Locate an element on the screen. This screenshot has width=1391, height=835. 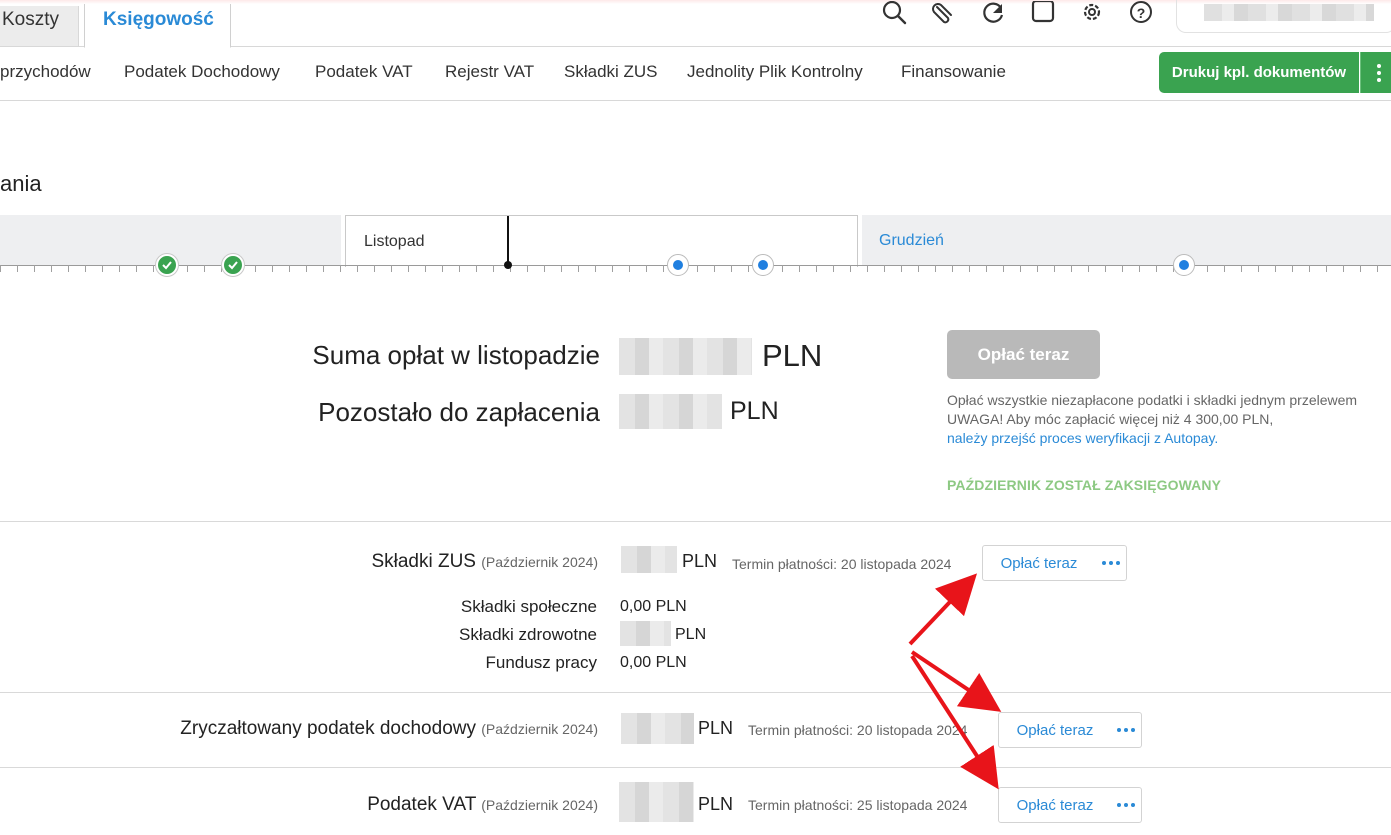
pay-all-button: Opłać teraz is located at coordinates (1023, 354).